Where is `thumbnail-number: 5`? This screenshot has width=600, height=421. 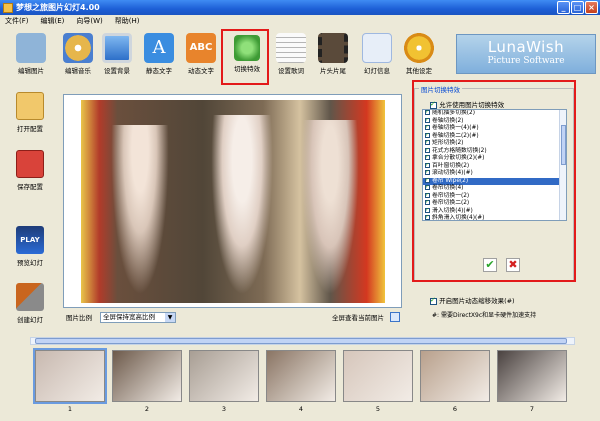 thumbnail-number: 5 is located at coordinates (378, 409).